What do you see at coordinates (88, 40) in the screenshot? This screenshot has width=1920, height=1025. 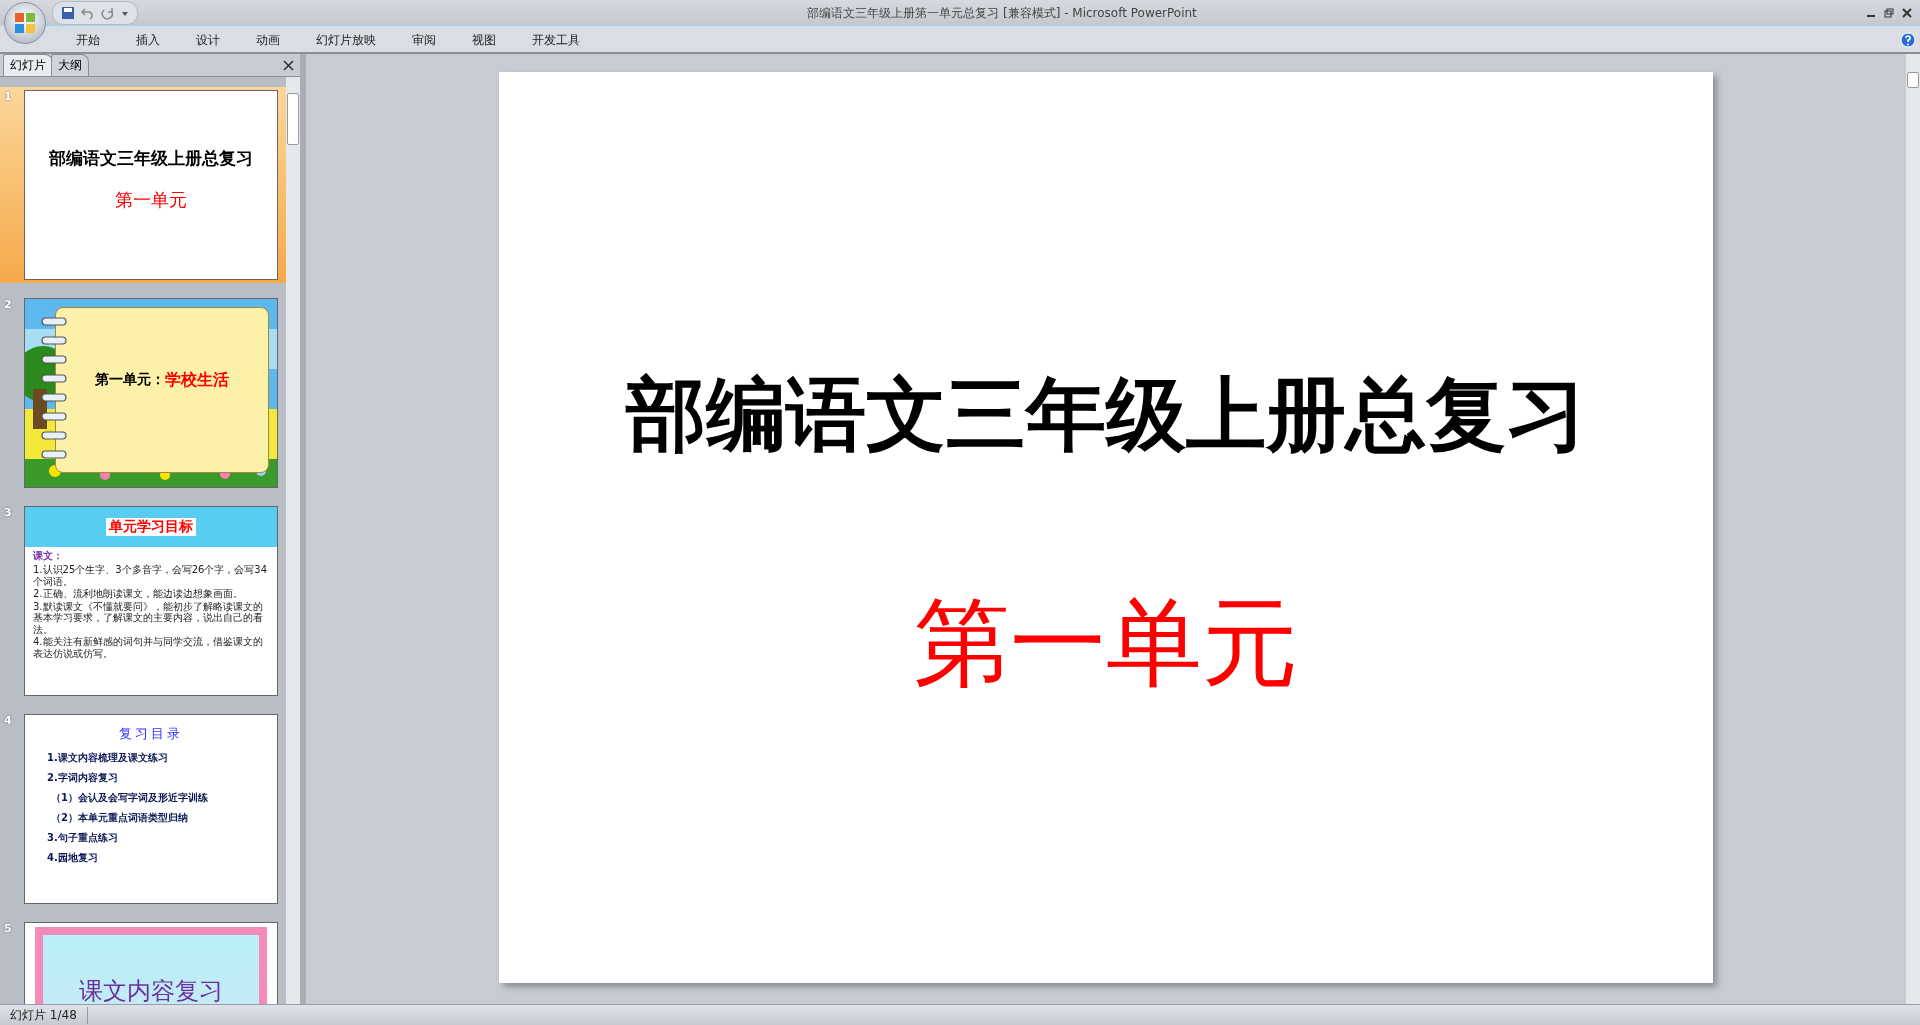 I see `ribbon-tab: 开始` at bounding box center [88, 40].